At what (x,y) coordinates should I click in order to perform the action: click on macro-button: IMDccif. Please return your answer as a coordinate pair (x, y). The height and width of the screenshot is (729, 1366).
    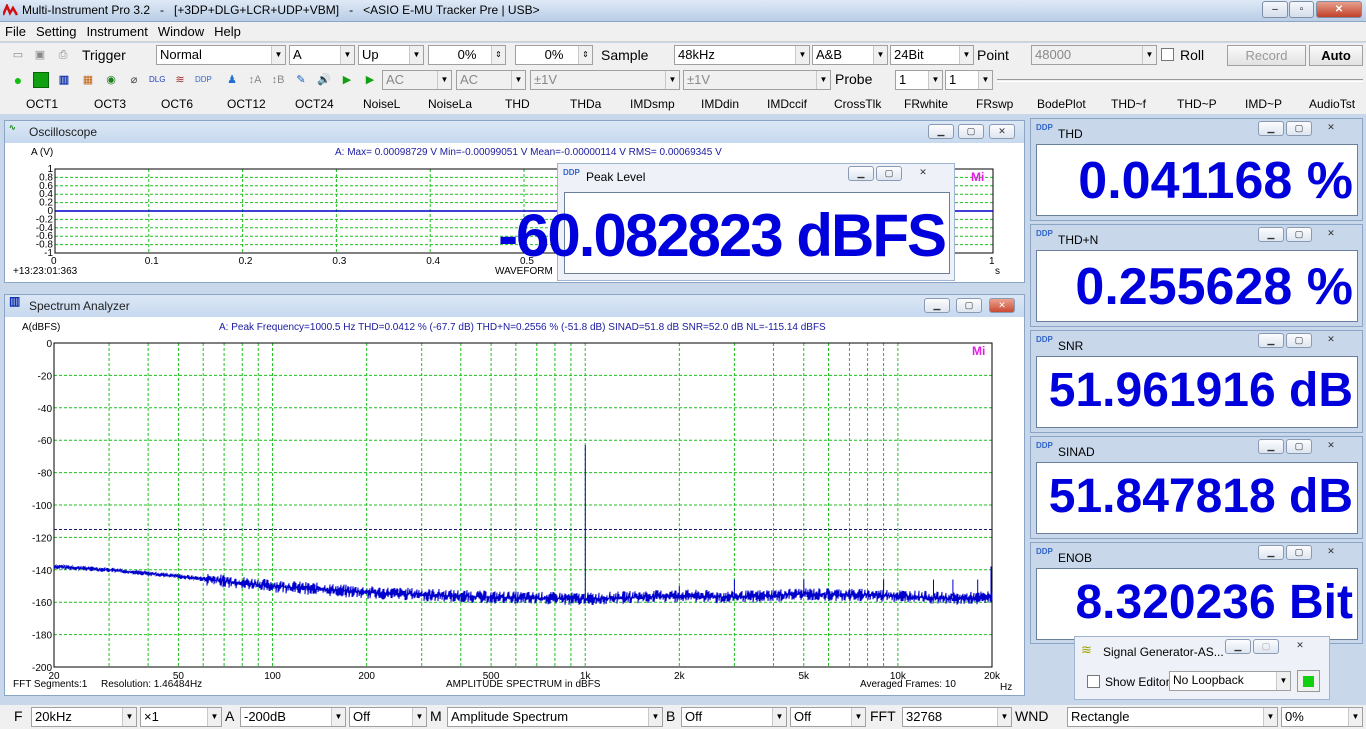
    Looking at the image, I should click on (787, 104).